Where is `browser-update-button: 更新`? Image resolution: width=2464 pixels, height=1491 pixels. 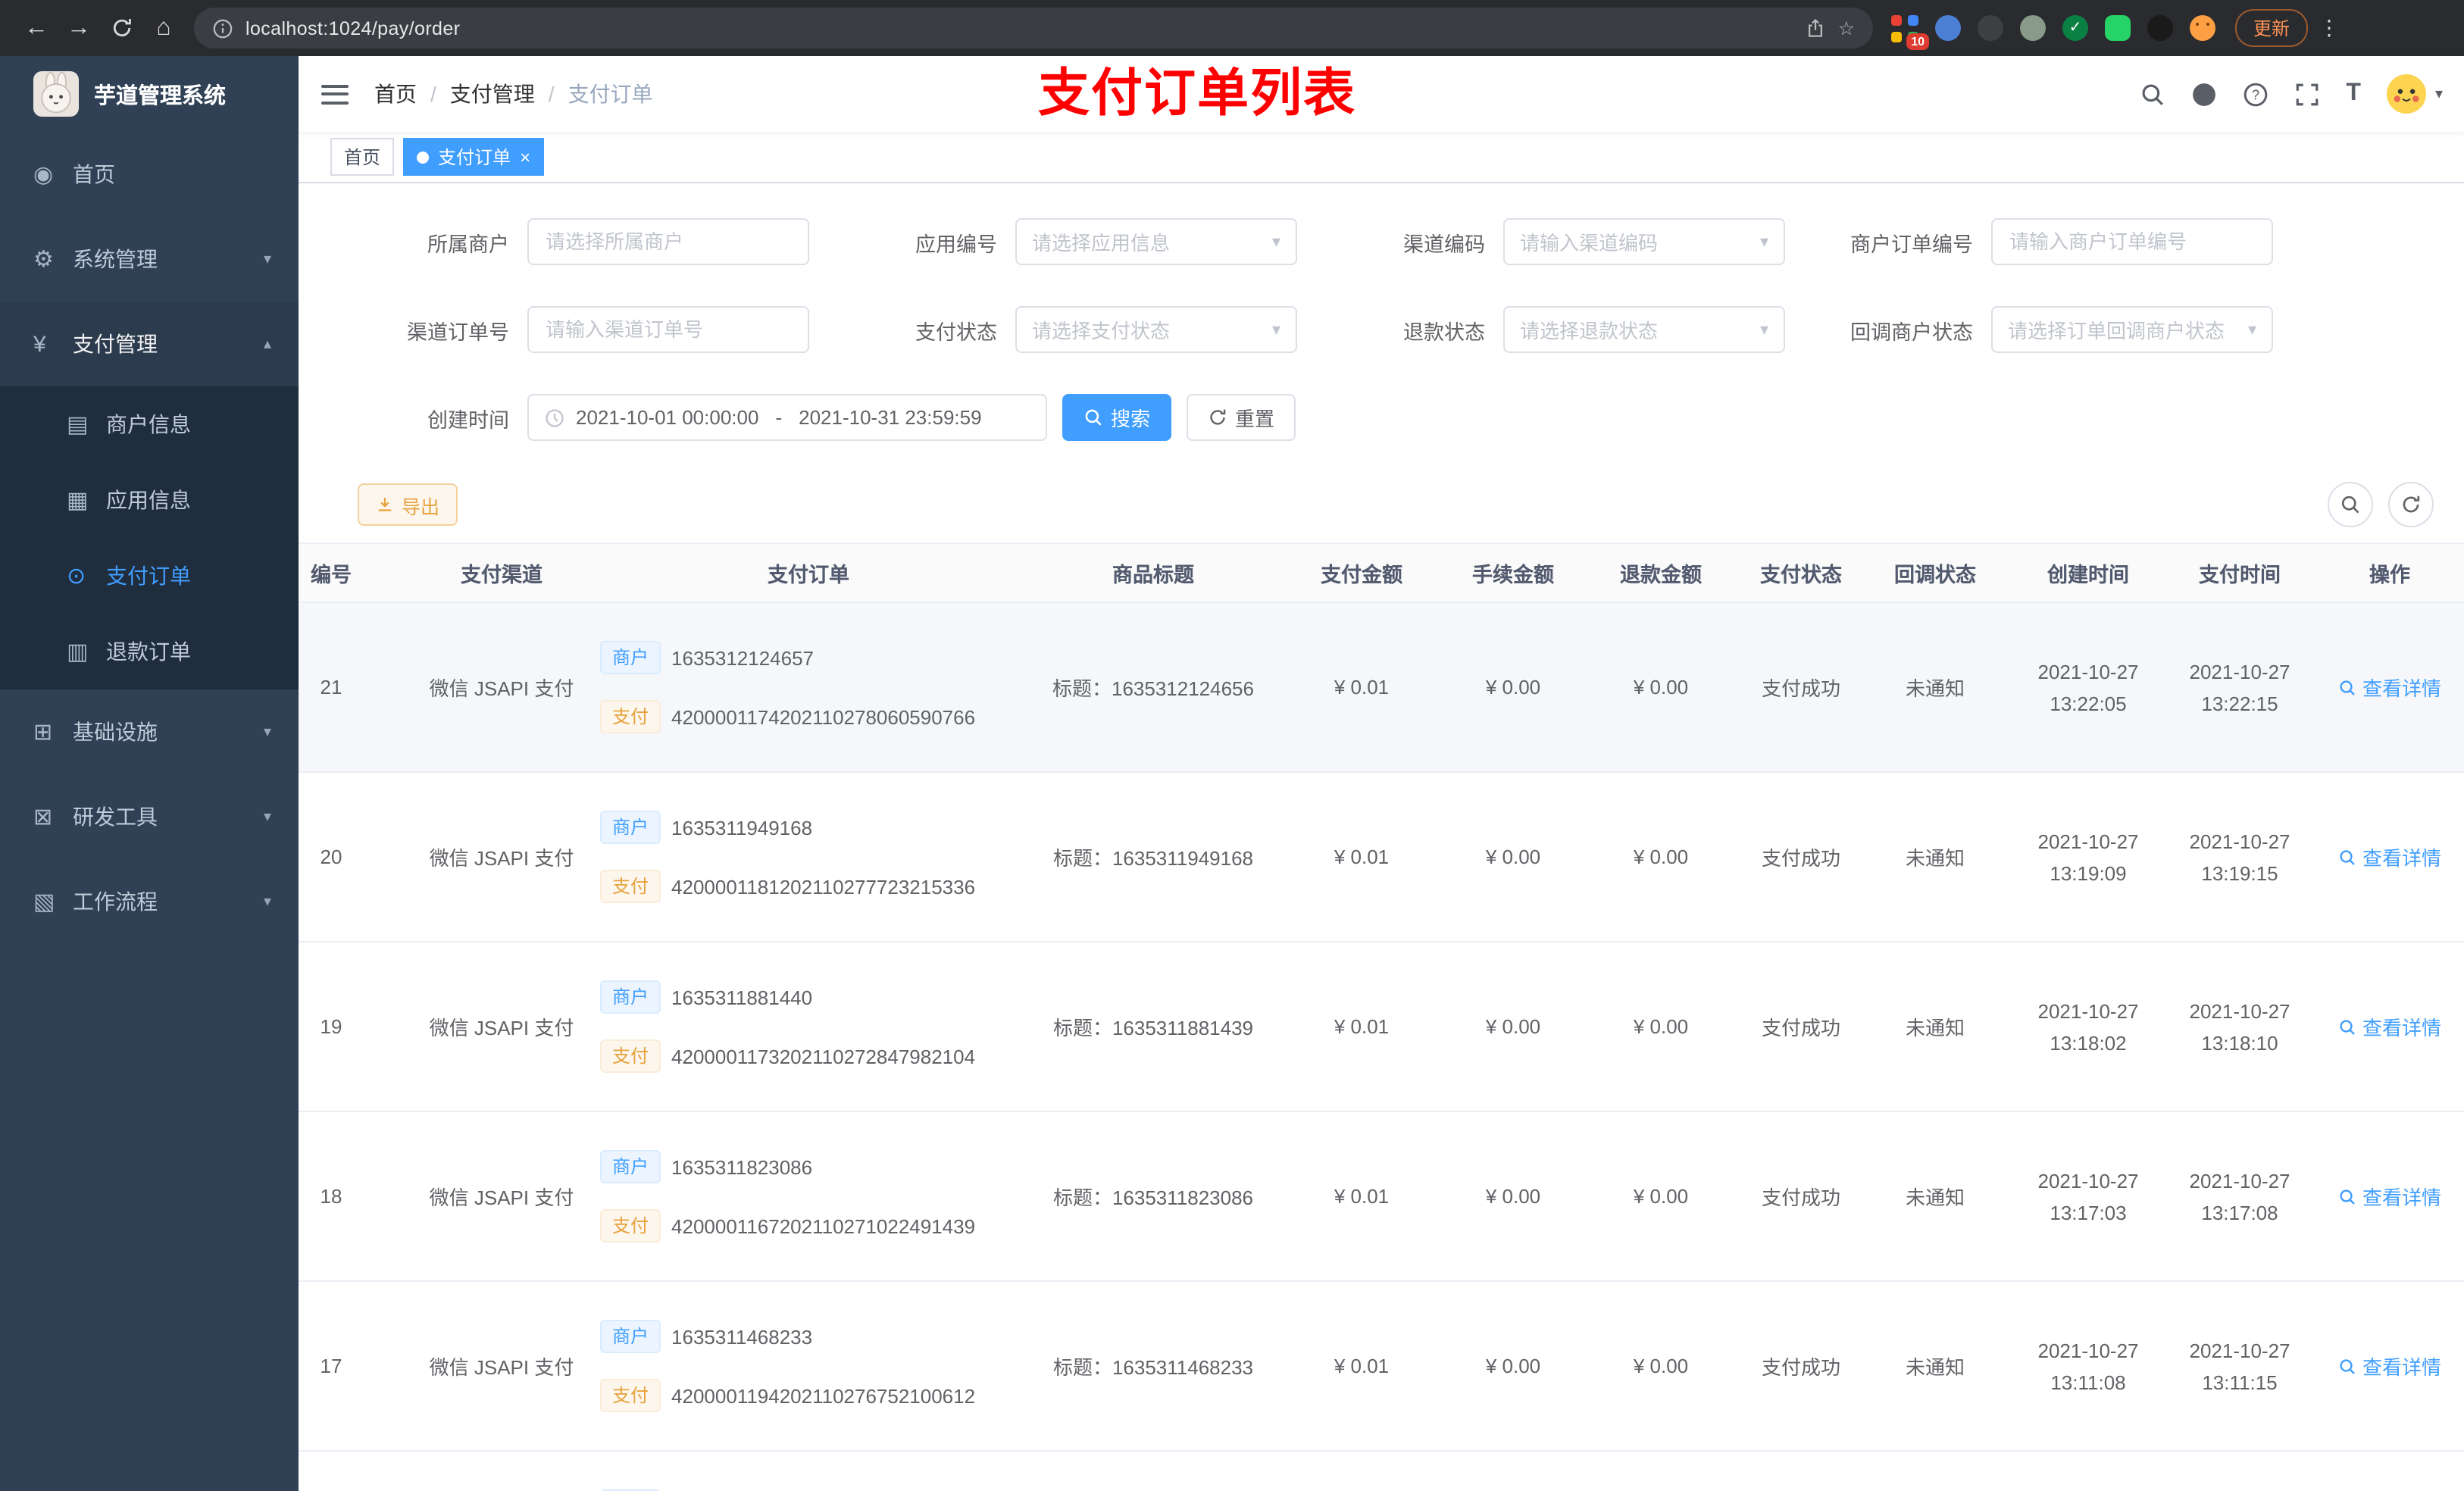
browser-update-button: 更新 is located at coordinates (2272, 28).